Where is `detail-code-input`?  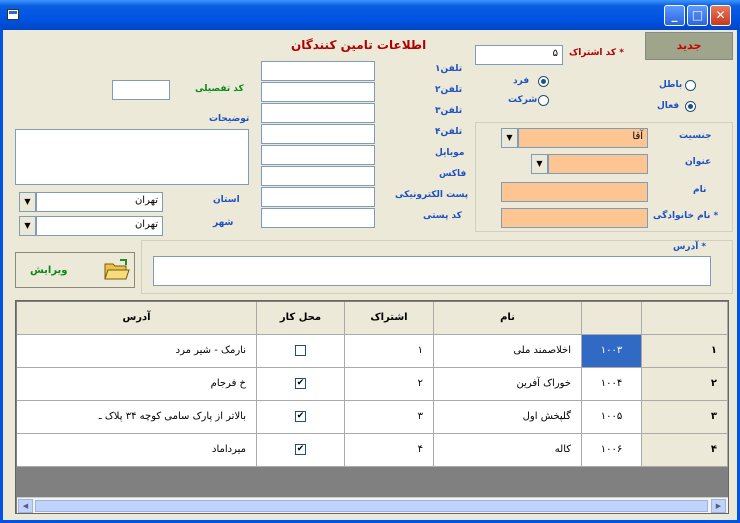
detail-code-input is located at coordinates (141, 90).